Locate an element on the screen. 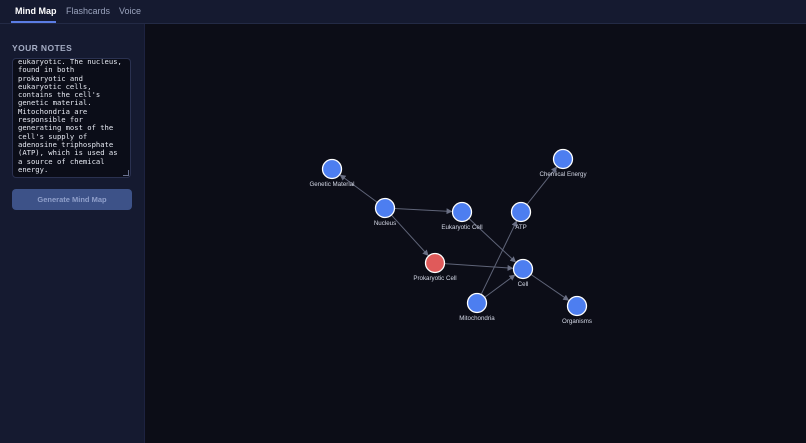 This screenshot has width=806, height=443. edge-cell-organisms is located at coordinates (550, 287).